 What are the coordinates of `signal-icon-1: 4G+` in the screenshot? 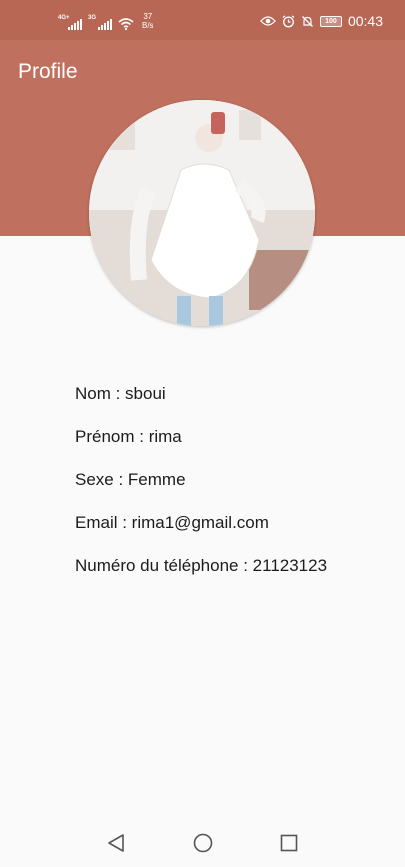 It's located at (70, 22).